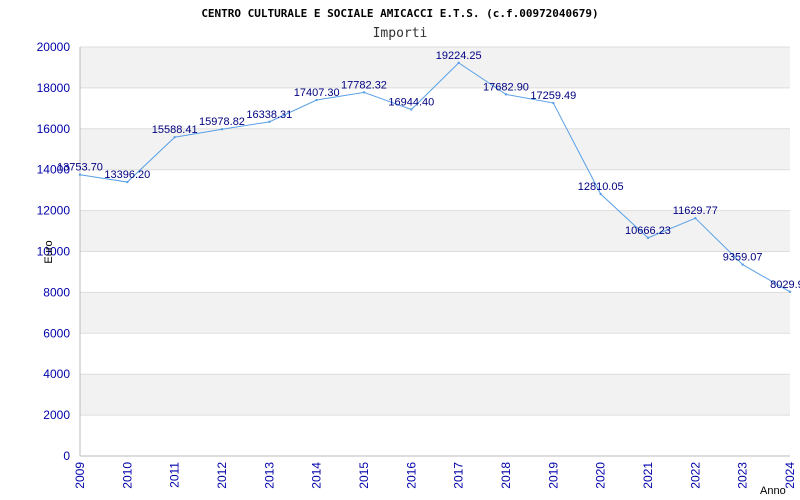  Describe the element at coordinates (56, 374) in the screenshot. I see `y-tick-label: 4000` at that location.